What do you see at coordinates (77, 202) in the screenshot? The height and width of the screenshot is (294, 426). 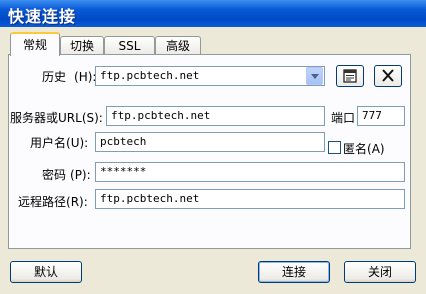 I see `remote-path-mnemonic: (R):` at bounding box center [77, 202].